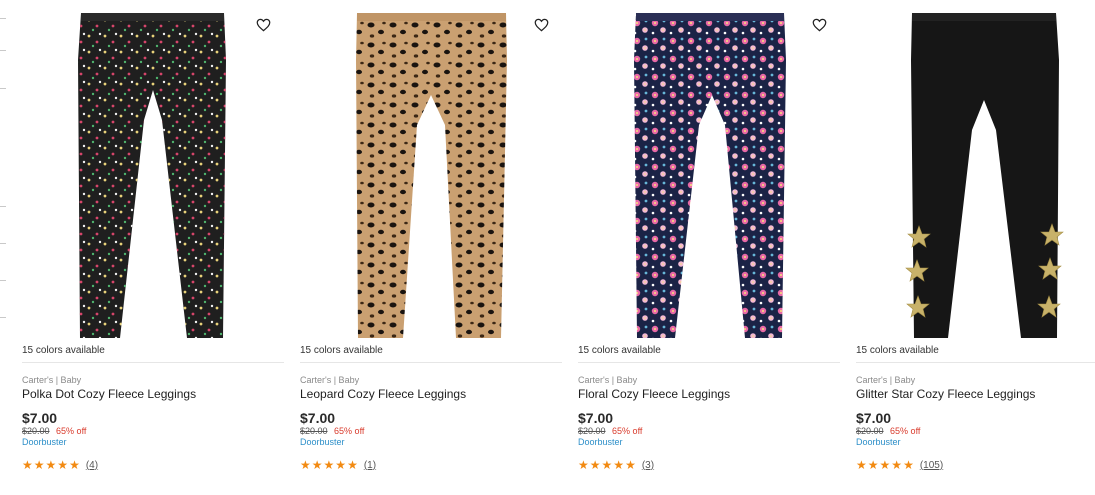 The image size is (1095, 495). I want to click on product-title-link: Floral Cozy Fleece Leggings, so click(654, 394).